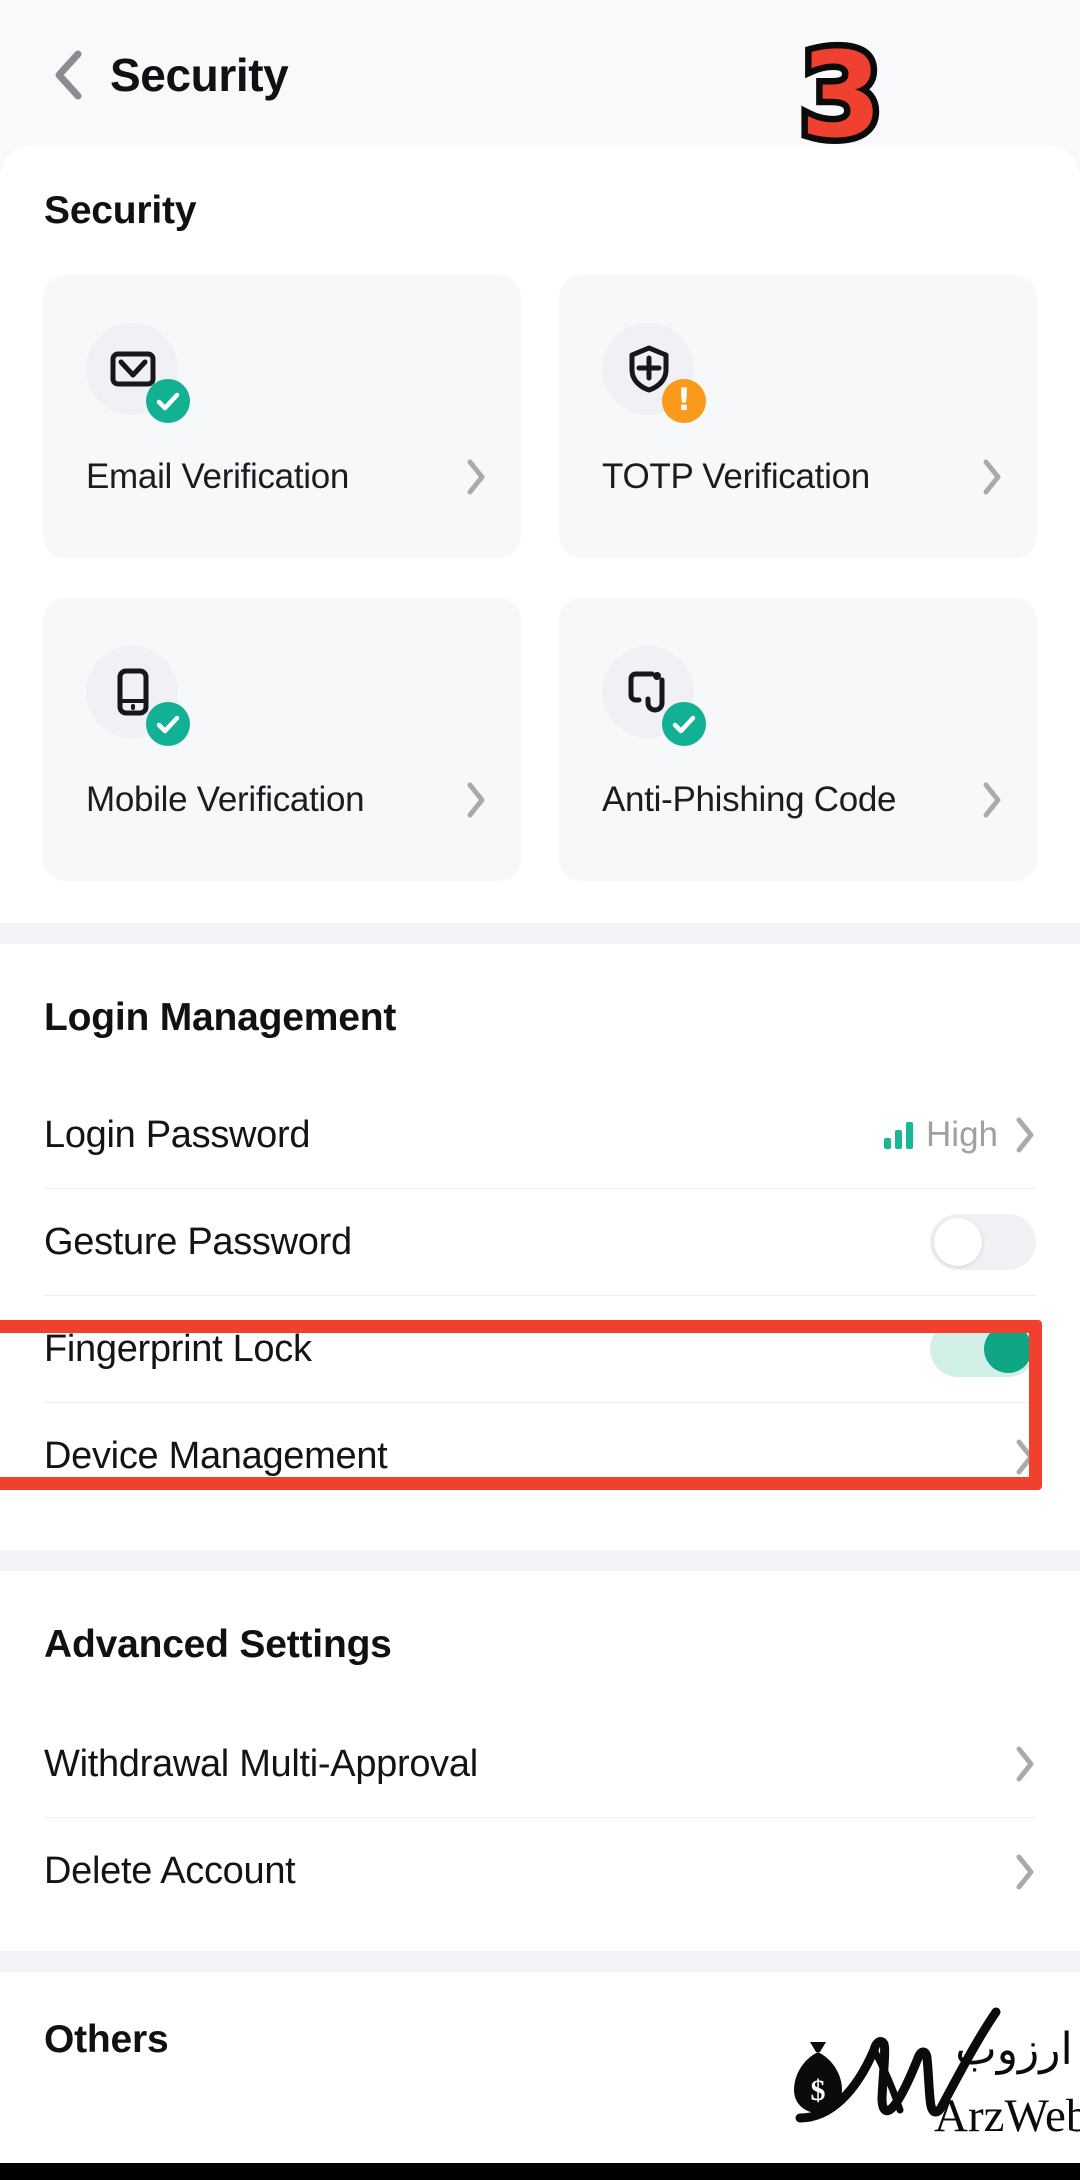  I want to click on card-footer: TOTP Verification, so click(802, 477).